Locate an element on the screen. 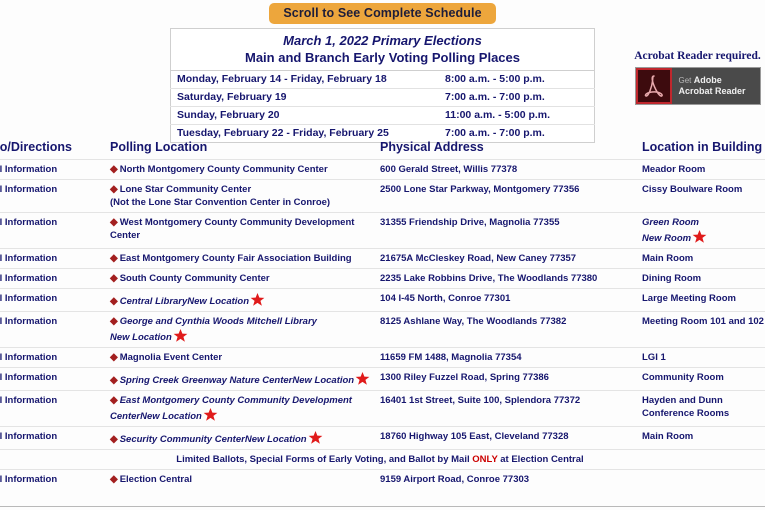 Image resolution: width=765 pixels, height=510 pixels. scroll-to-see-schedule-button: Scroll to See Complete Schedule is located at coordinates (382, 13).